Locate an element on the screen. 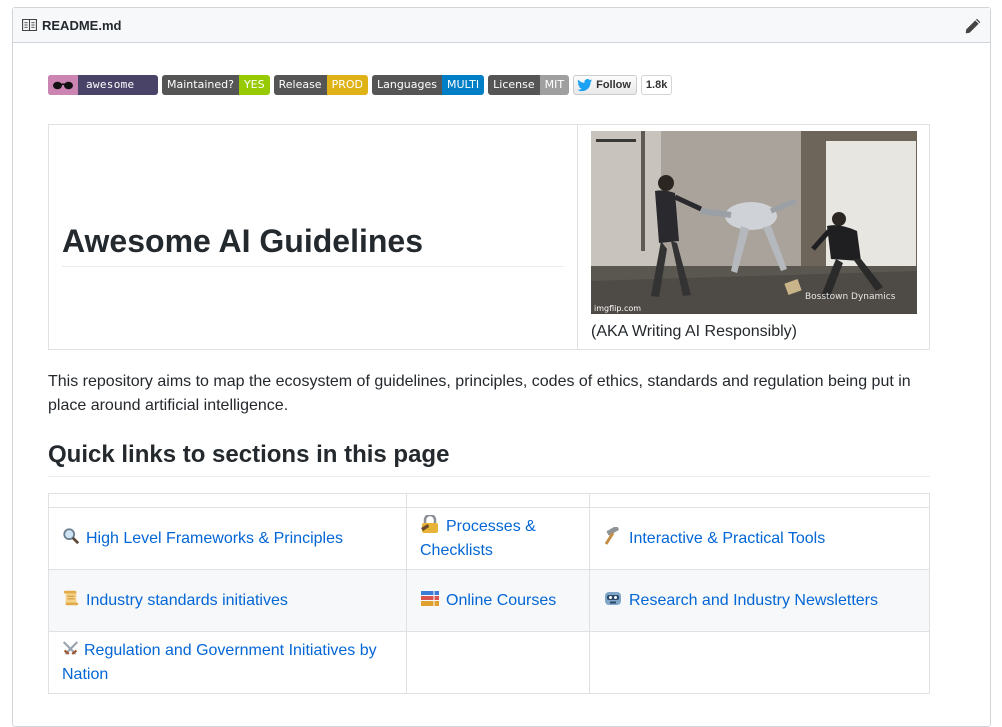  table-cell: Research and Industry Newsletters is located at coordinates (759, 600).